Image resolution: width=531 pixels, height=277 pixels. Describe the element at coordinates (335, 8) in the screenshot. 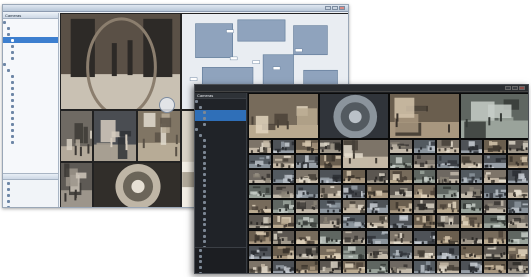

I see `maximize-icon` at that location.